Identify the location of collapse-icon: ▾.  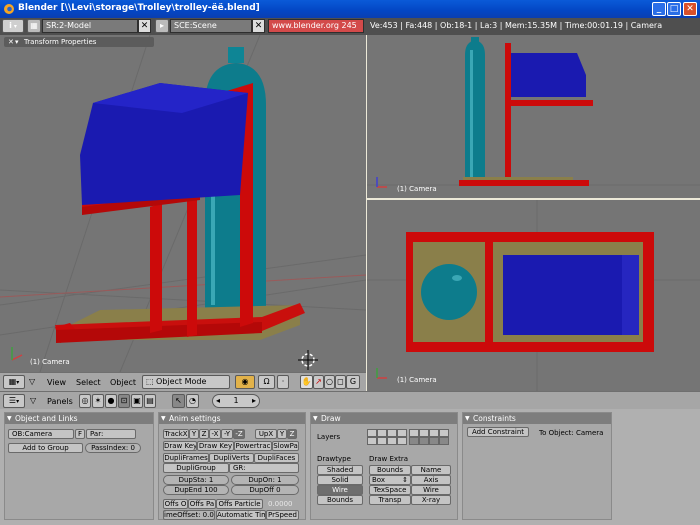
(17, 42).